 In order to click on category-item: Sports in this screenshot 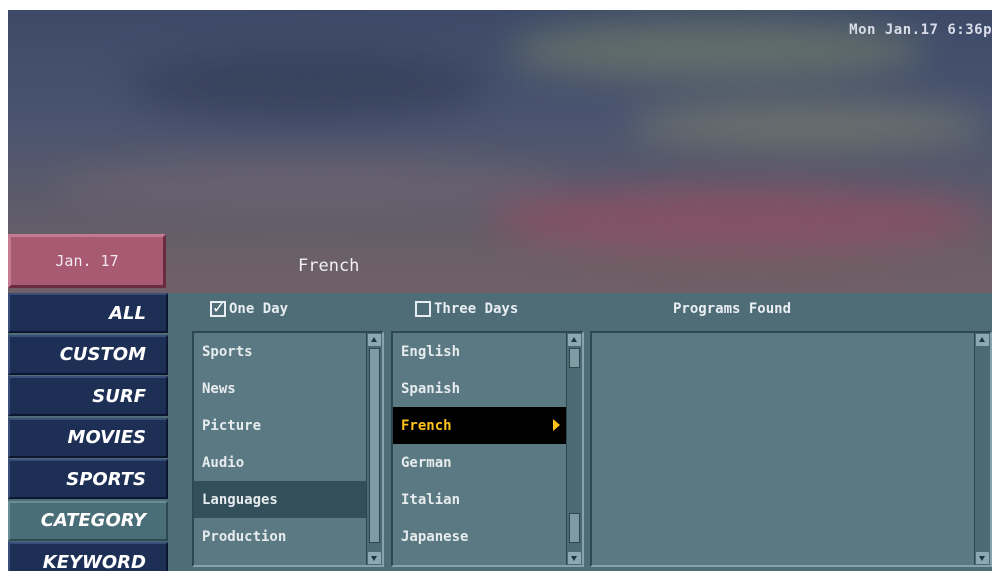, I will do `click(280, 351)`.